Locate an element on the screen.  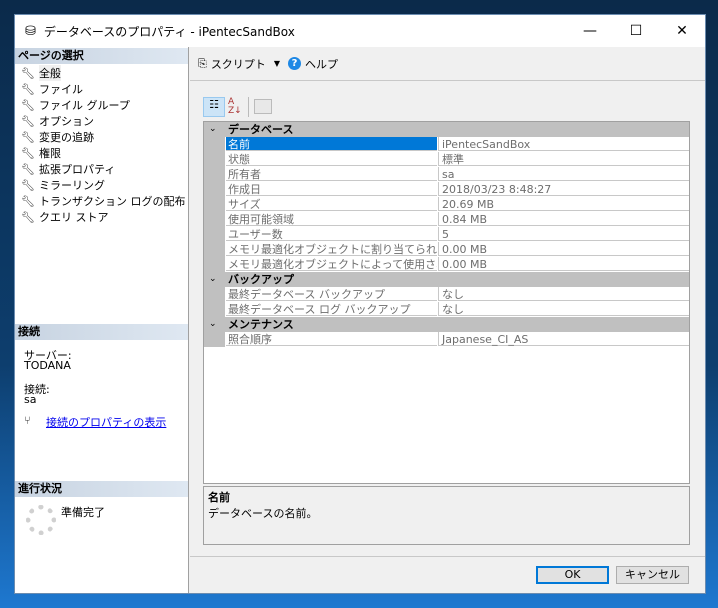
page-item: 🔧︎ クエリ ストア is located at coordinates (65, 217).